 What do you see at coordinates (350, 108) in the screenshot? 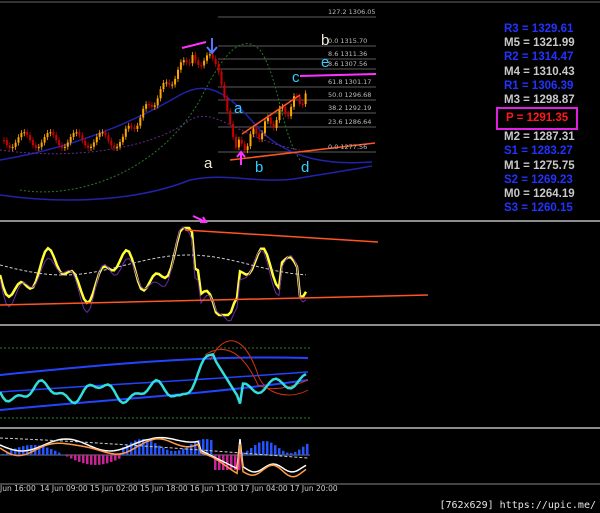
I see `fib-level-label: 38.2 1292.19` at bounding box center [350, 108].